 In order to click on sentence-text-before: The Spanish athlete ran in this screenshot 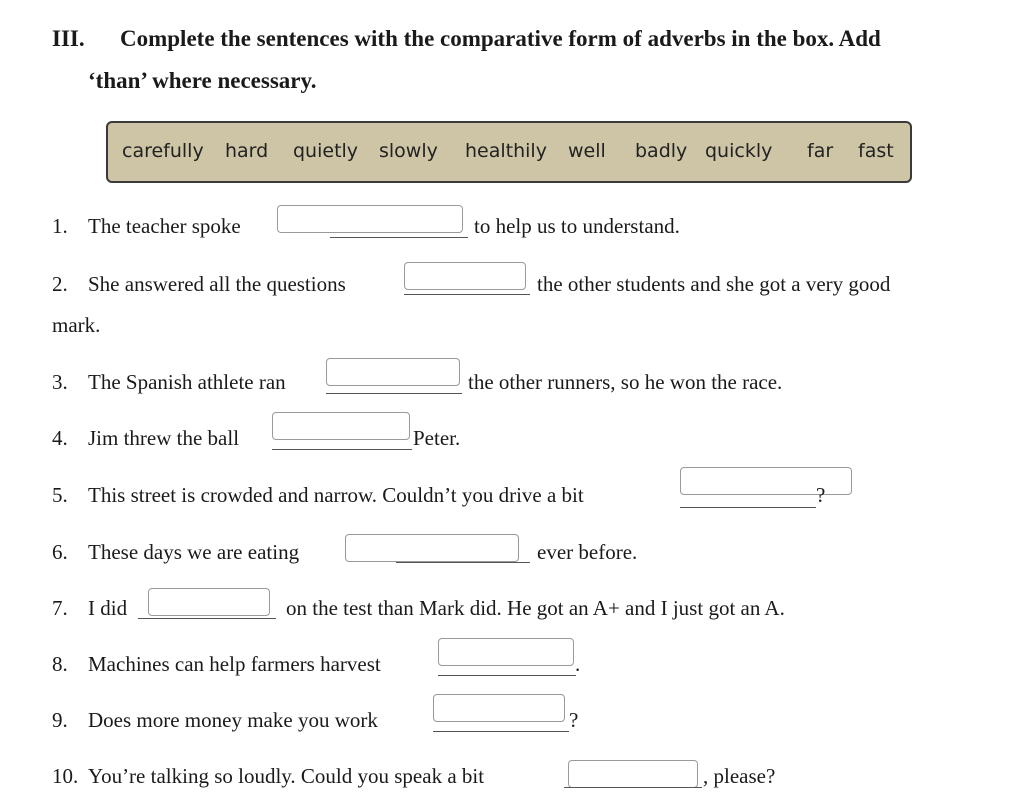, I will do `click(187, 382)`.